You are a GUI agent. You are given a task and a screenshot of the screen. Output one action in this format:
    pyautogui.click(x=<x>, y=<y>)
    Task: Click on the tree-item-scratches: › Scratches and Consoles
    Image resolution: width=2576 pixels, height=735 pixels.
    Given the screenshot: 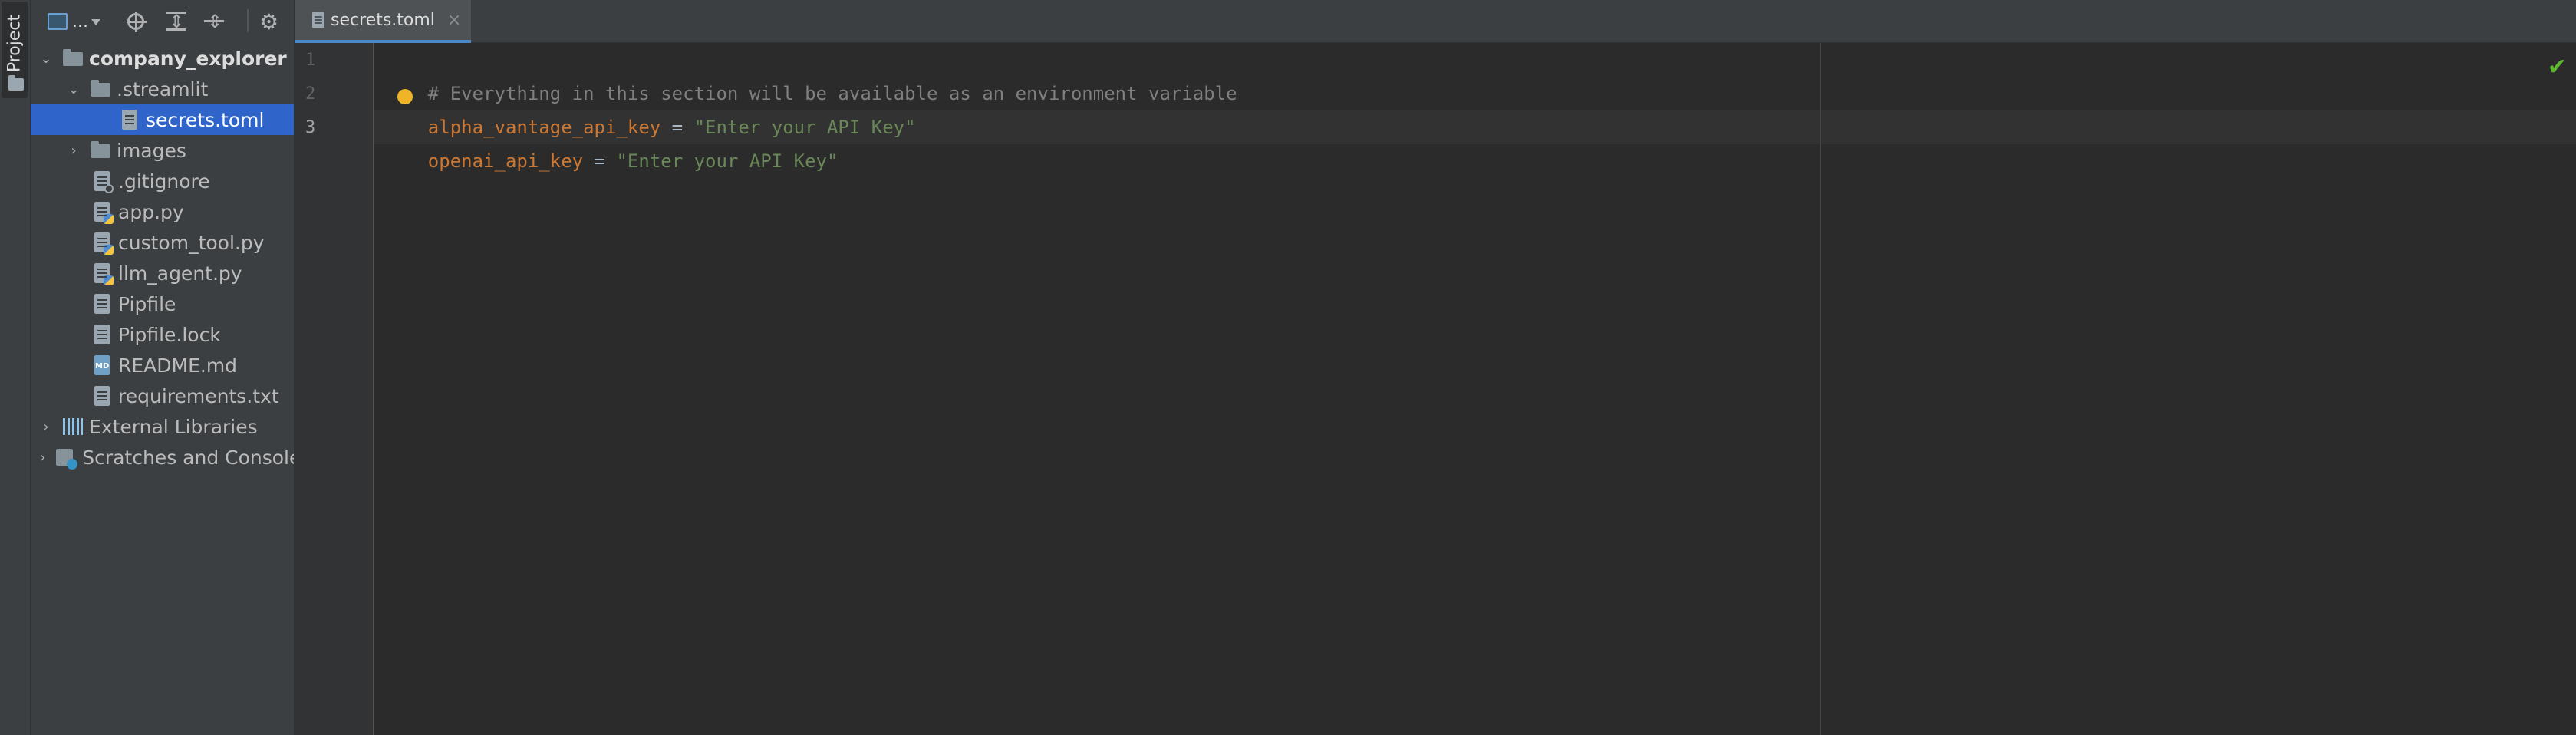 What is the action you would take?
    pyautogui.click(x=163, y=457)
    